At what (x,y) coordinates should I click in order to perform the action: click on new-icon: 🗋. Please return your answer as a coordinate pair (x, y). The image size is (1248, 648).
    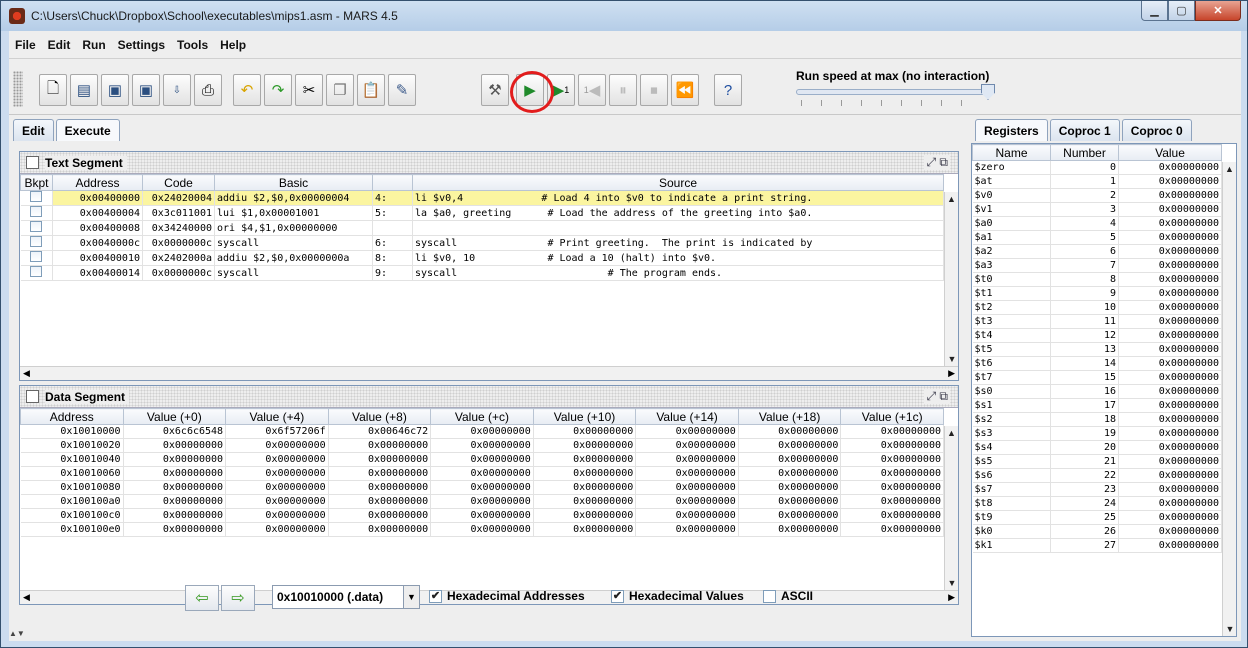
    Looking at the image, I should click on (53, 90).